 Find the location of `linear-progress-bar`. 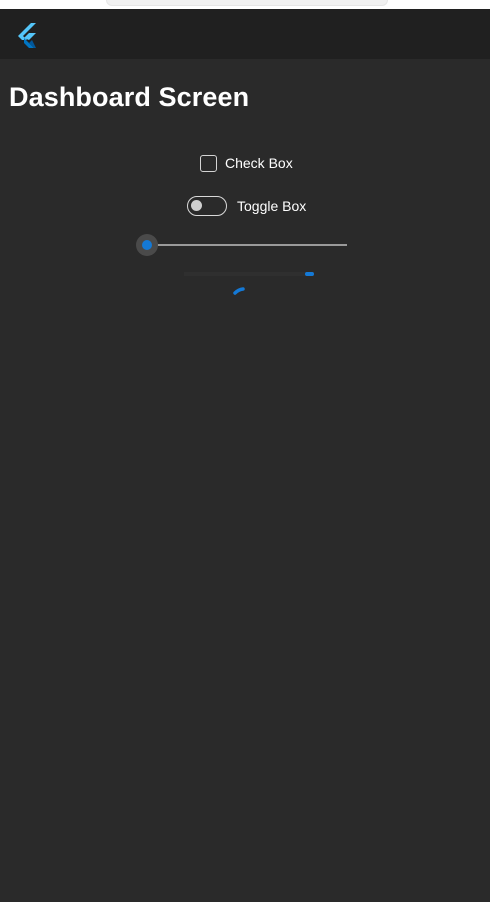

linear-progress-bar is located at coordinates (309, 274).